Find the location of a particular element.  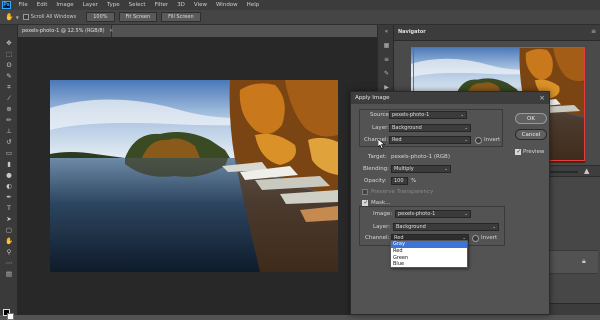

collapse-panels-icon: « is located at coordinates (386, 31).